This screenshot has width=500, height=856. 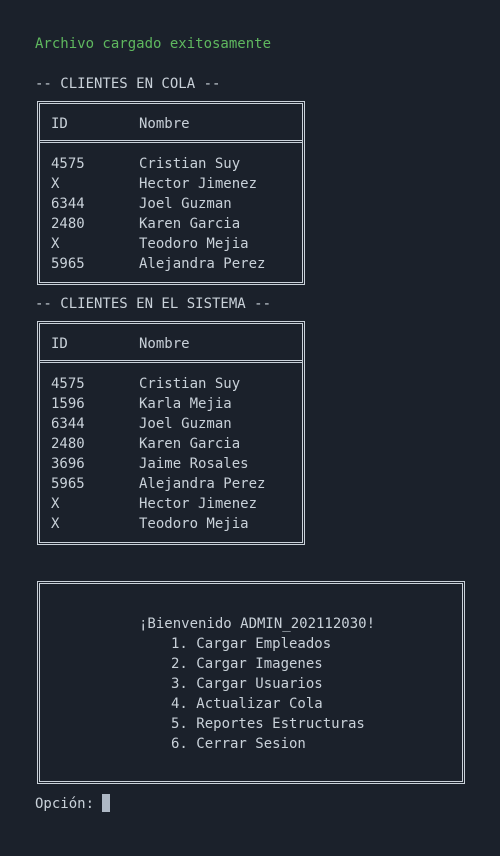 I want to click on menu-option: 6. Cerrar Sesion, so click(x=238, y=744).